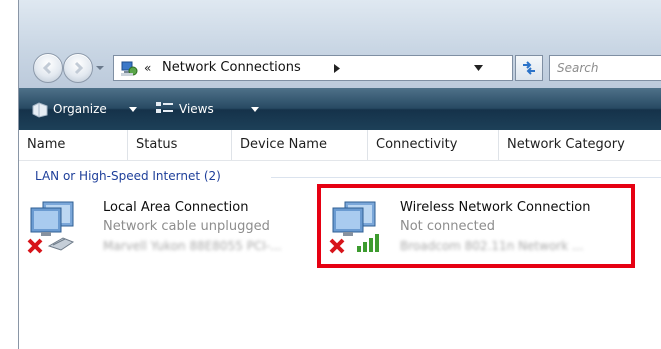 The width and height of the screenshot is (661, 349). What do you see at coordinates (478, 68) in the screenshot?
I see `address-dropdown-icon` at bounding box center [478, 68].